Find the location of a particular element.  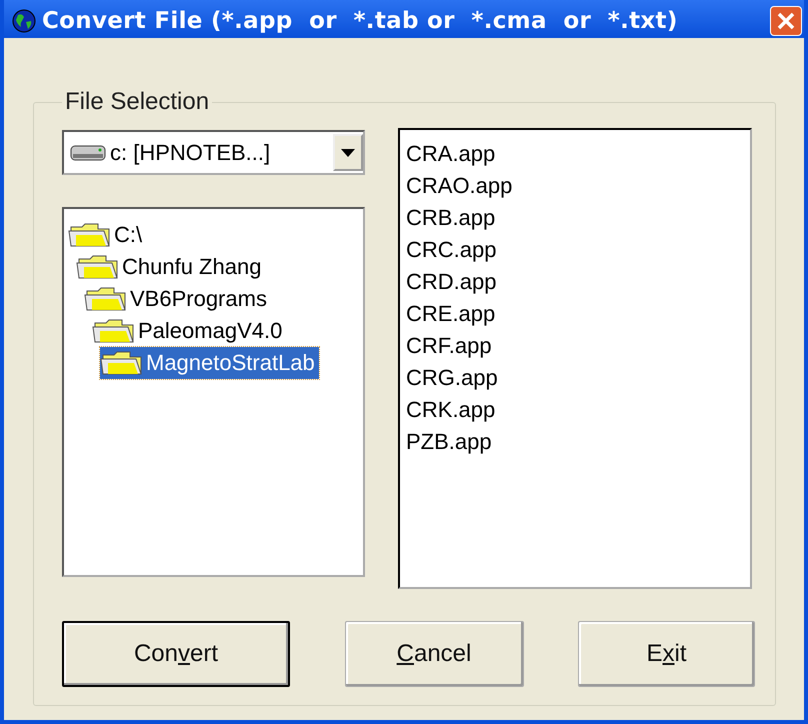

globe-icon is located at coordinates (24, 21).